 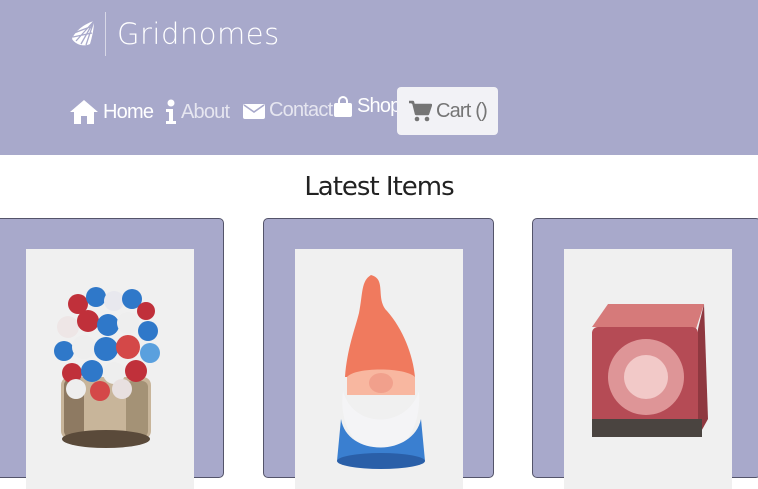 What do you see at coordinates (171, 111) in the screenshot?
I see `info-icon` at bounding box center [171, 111].